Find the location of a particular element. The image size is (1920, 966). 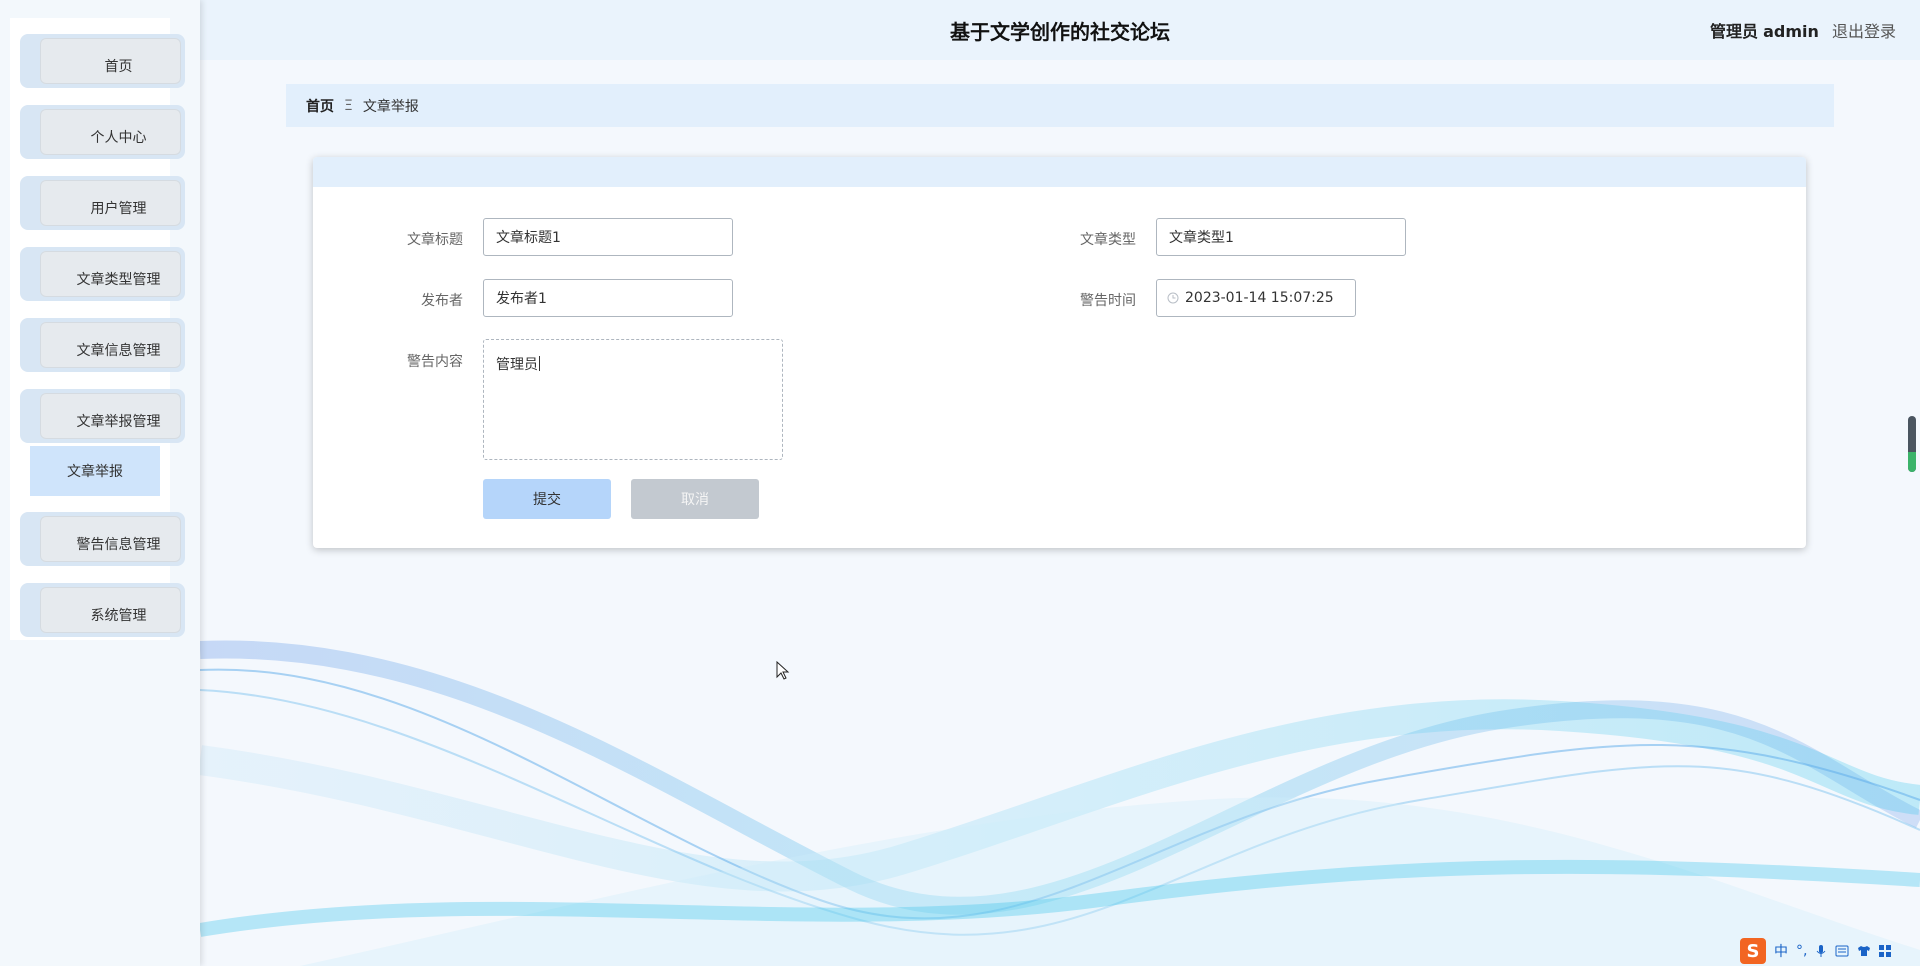

breadcrumb-separator-icon: Ξ is located at coordinates (348, 105).